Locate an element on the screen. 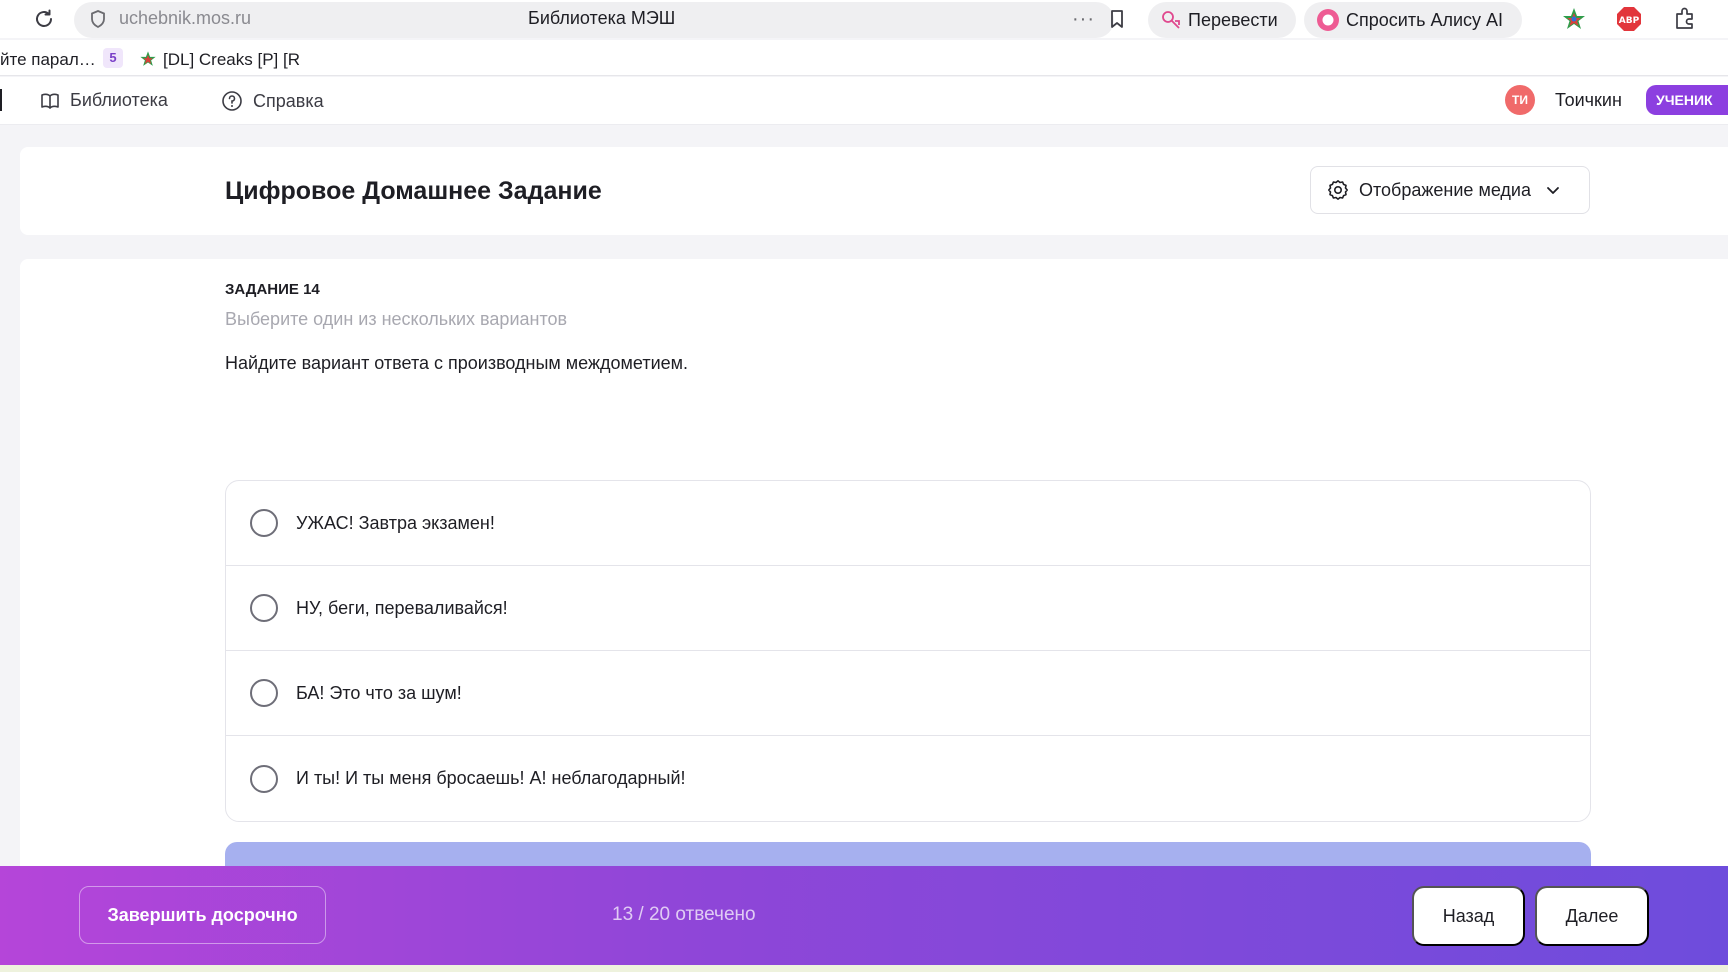  nav-help: Справка is located at coordinates (272, 101).